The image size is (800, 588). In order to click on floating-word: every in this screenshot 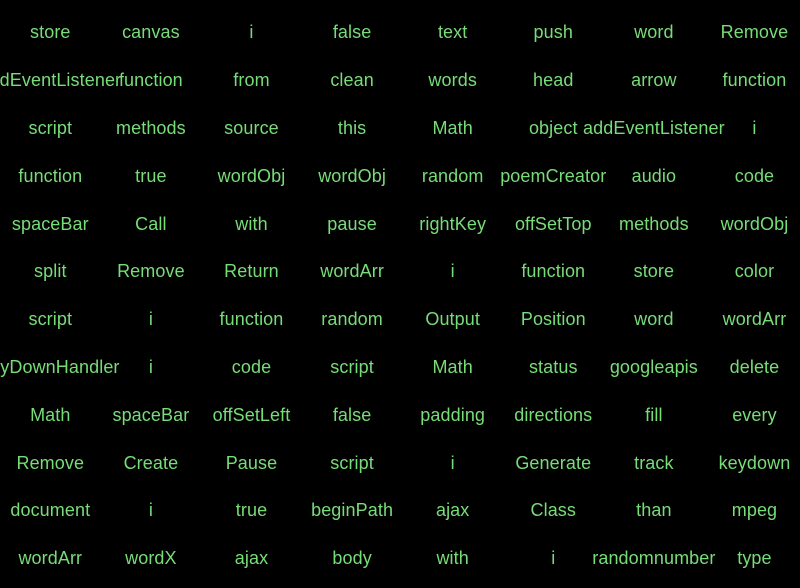, I will do `click(754, 414)`.